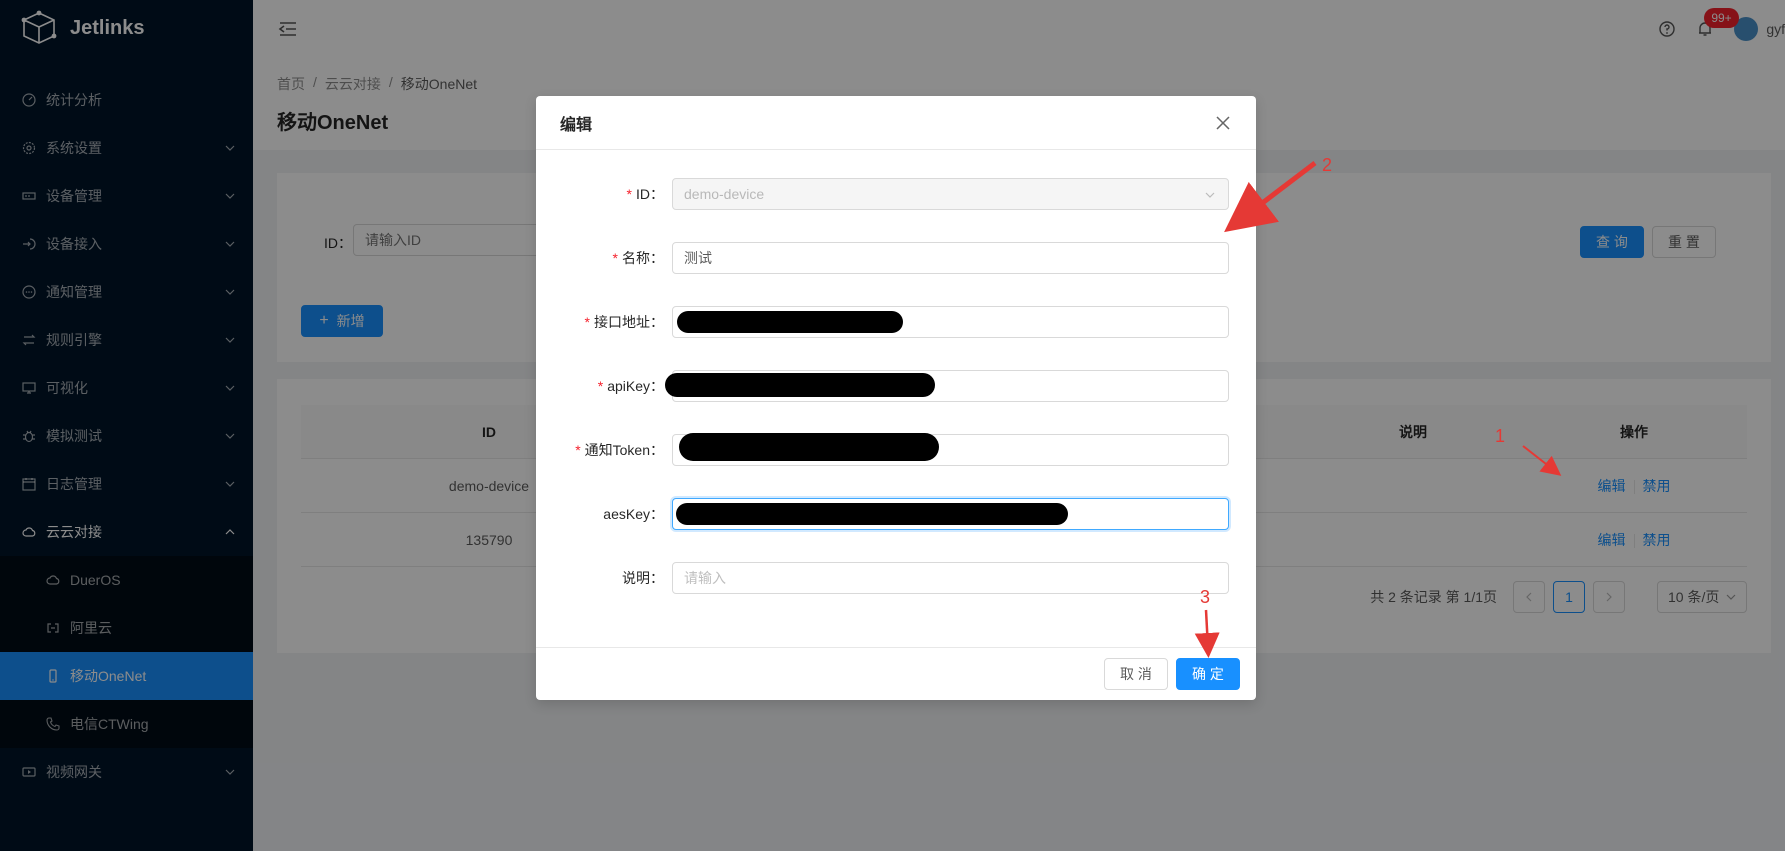  Describe the element at coordinates (645, 194) in the screenshot. I see `field-label-id: * ID：` at that location.